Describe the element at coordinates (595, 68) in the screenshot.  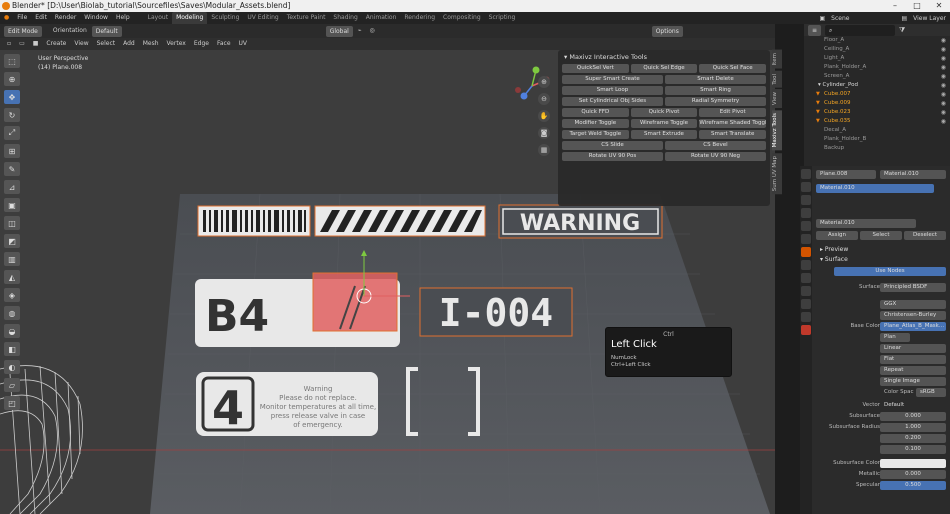
I see `quick-sel-vert-button: QuickSel Vert` at that location.